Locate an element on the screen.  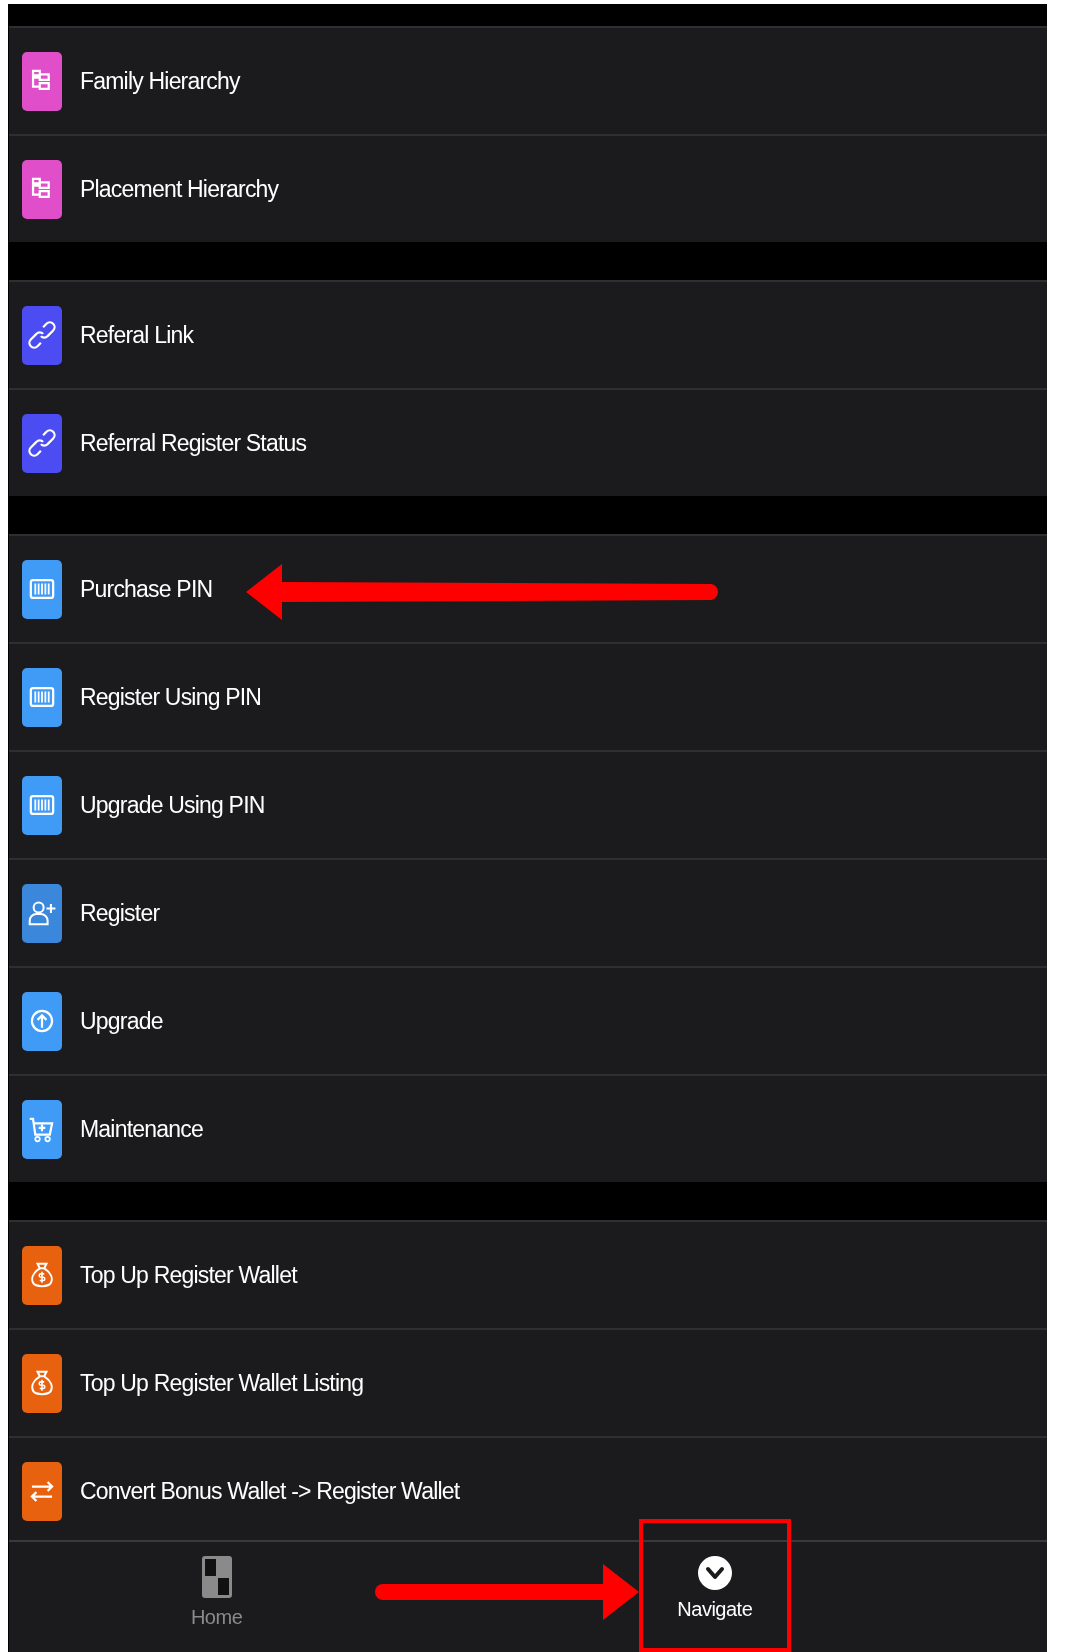
nav-button: Navigate is located at coordinates (715, 1597).